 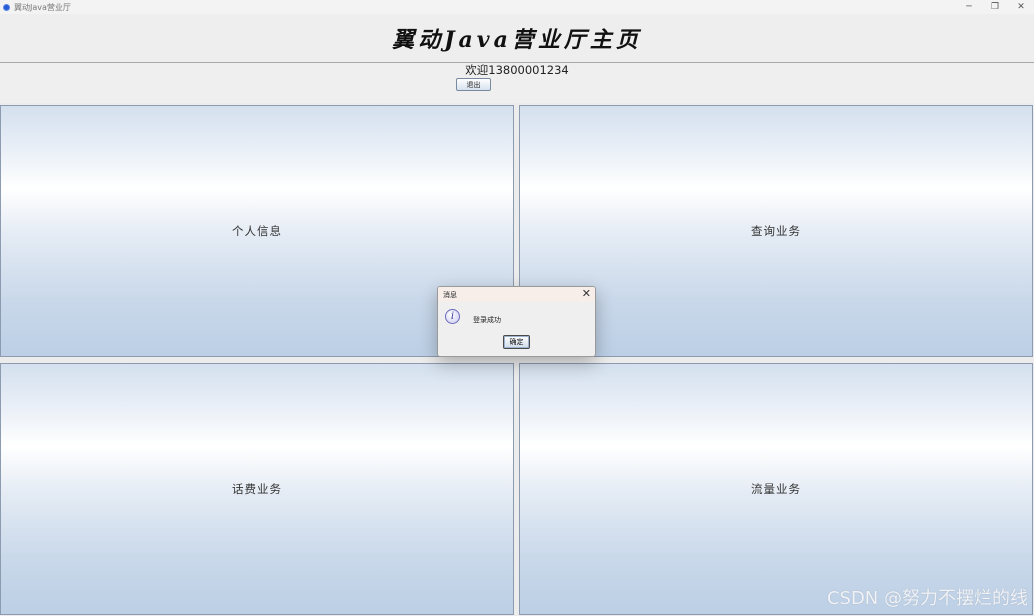 What do you see at coordinates (1021, 7) in the screenshot?
I see `close-button: ✕` at bounding box center [1021, 7].